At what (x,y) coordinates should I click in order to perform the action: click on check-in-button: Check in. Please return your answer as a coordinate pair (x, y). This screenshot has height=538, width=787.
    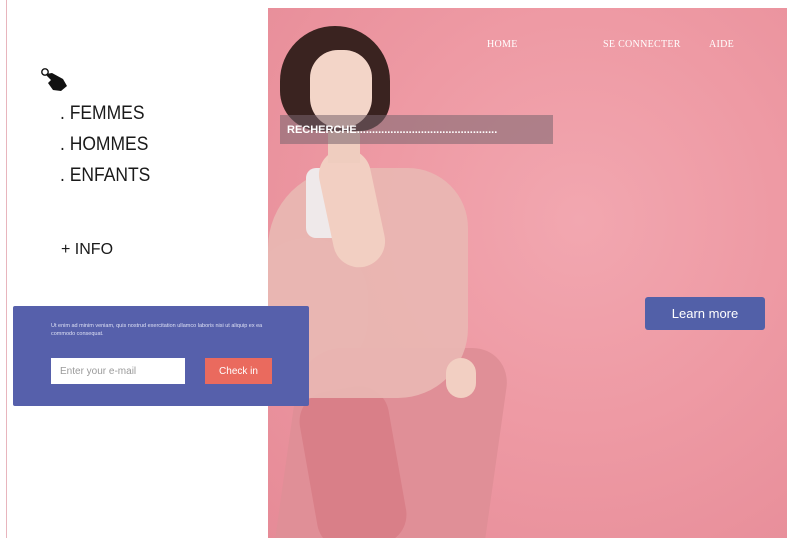
    Looking at the image, I should click on (238, 371).